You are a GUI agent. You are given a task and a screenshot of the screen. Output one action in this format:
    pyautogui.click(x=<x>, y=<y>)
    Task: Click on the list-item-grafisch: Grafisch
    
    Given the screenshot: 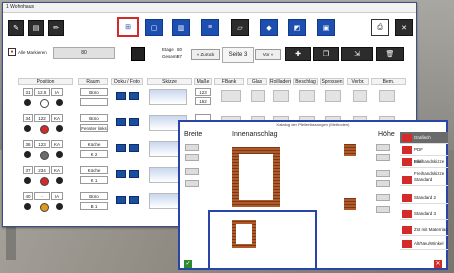 What is the action you would take?
    pyautogui.click(x=424, y=138)
    